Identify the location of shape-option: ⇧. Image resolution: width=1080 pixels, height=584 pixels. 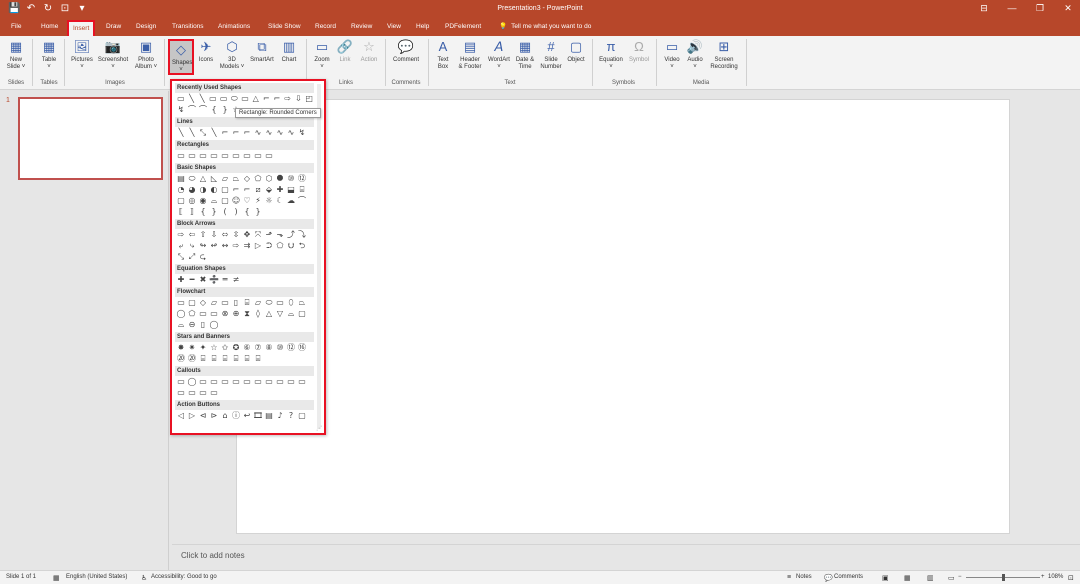
(203, 235).